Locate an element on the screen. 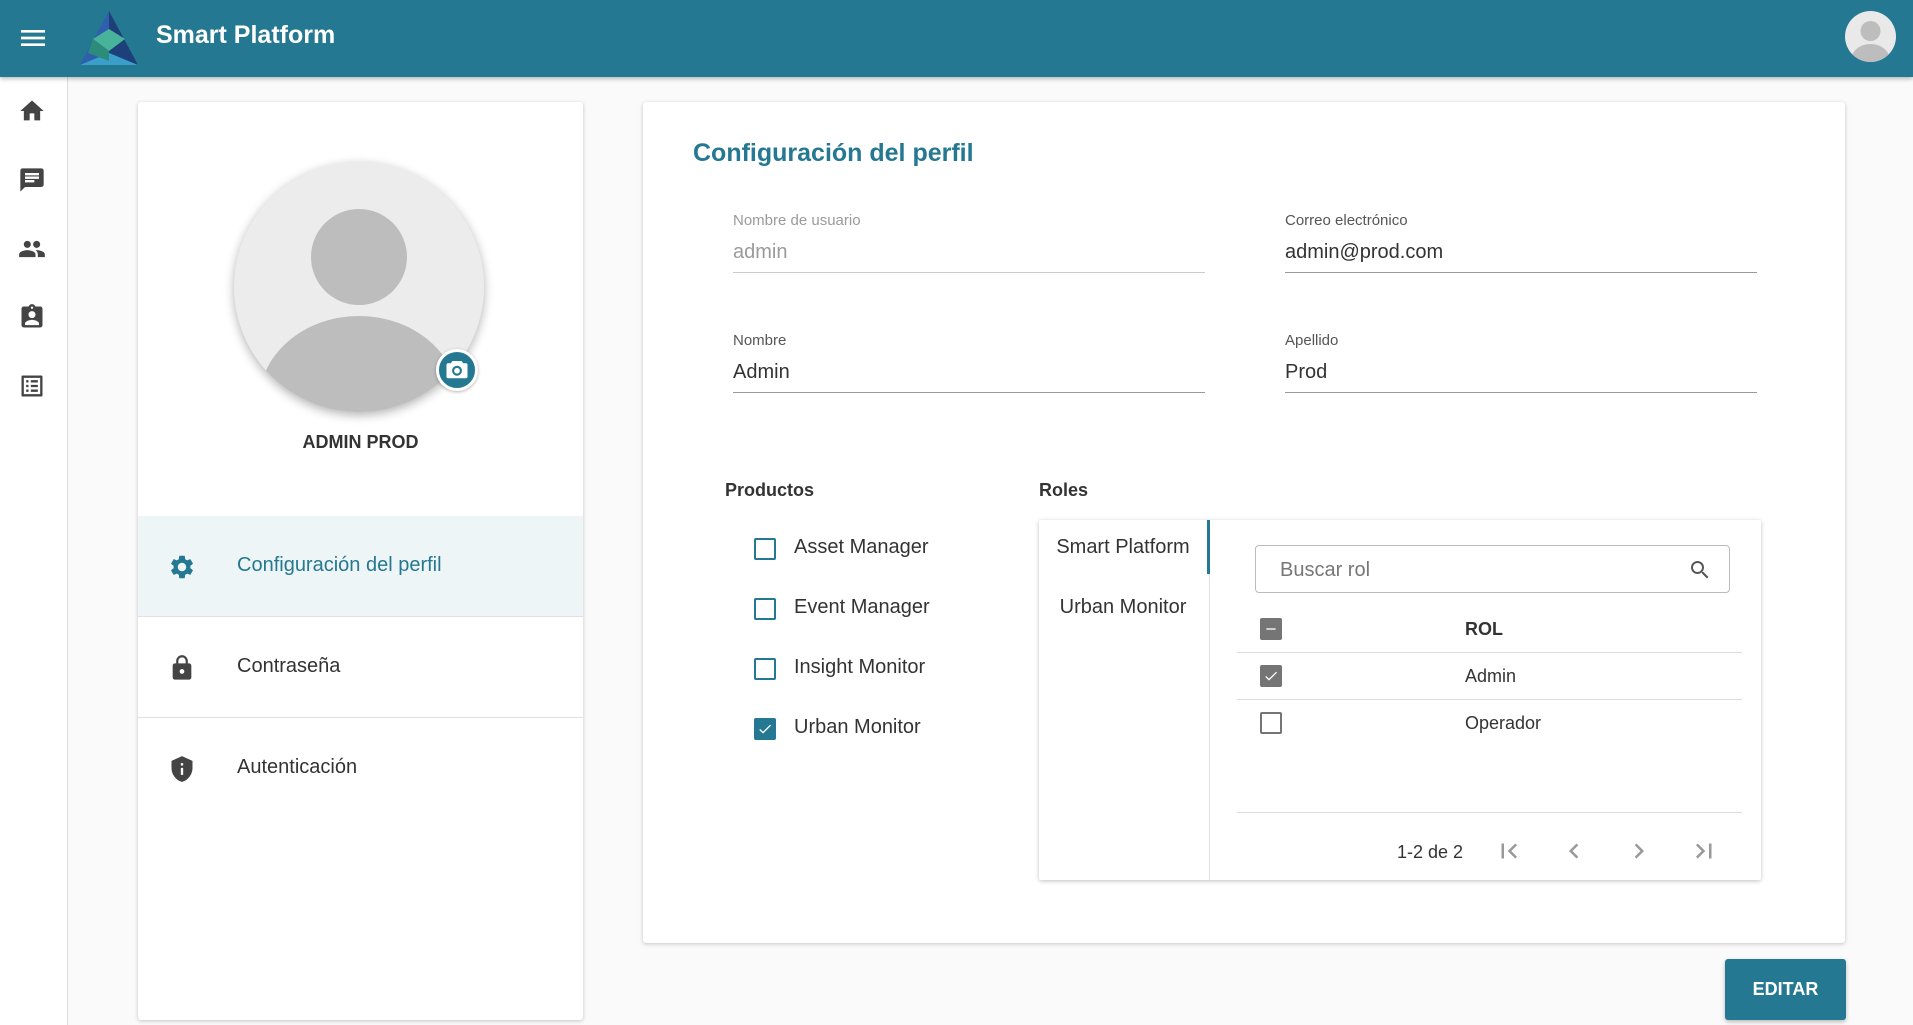  email-field: Correo electrónico is located at coordinates (1521, 247).